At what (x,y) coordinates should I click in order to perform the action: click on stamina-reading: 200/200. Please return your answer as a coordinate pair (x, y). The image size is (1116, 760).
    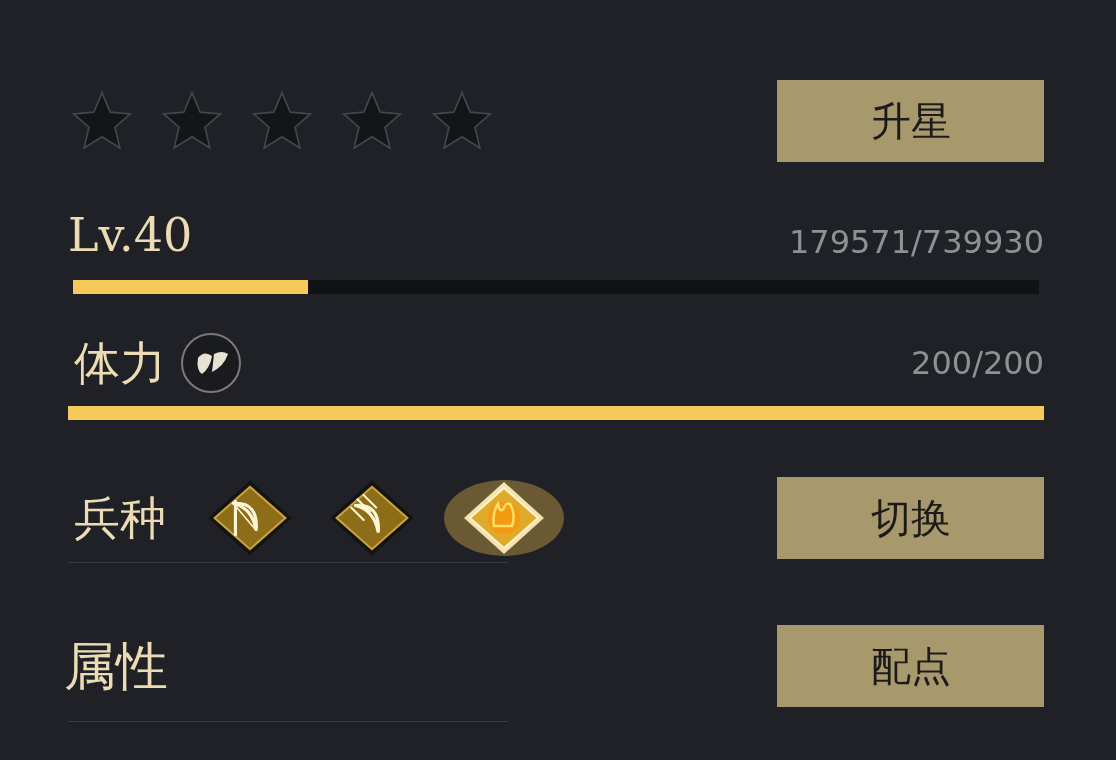
    Looking at the image, I should click on (977, 363).